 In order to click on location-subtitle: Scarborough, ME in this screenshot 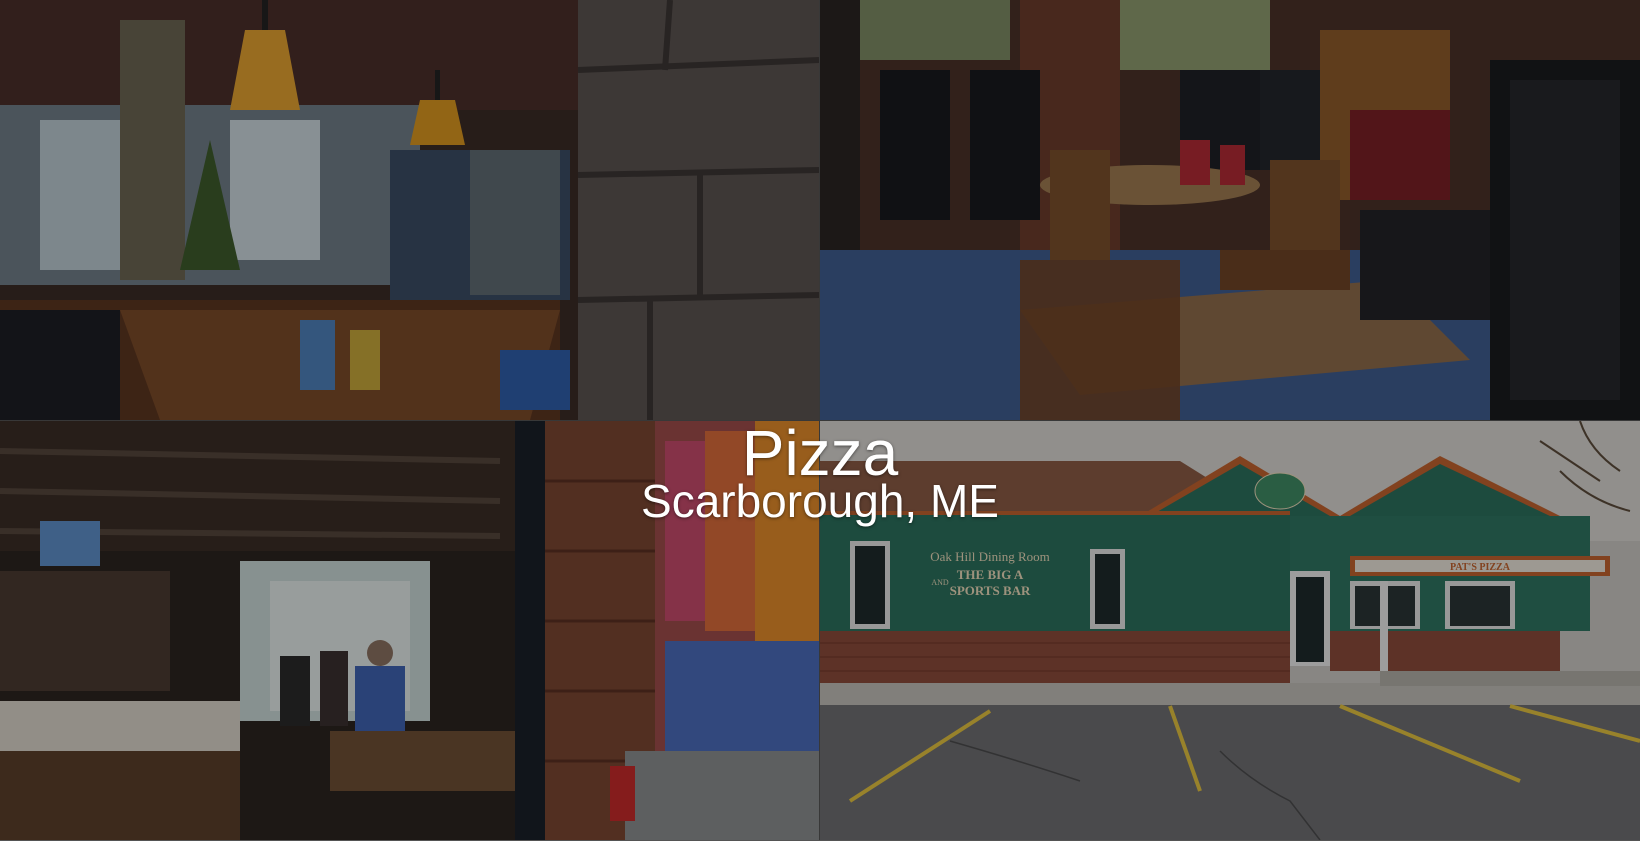, I will do `click(820, 501)`.